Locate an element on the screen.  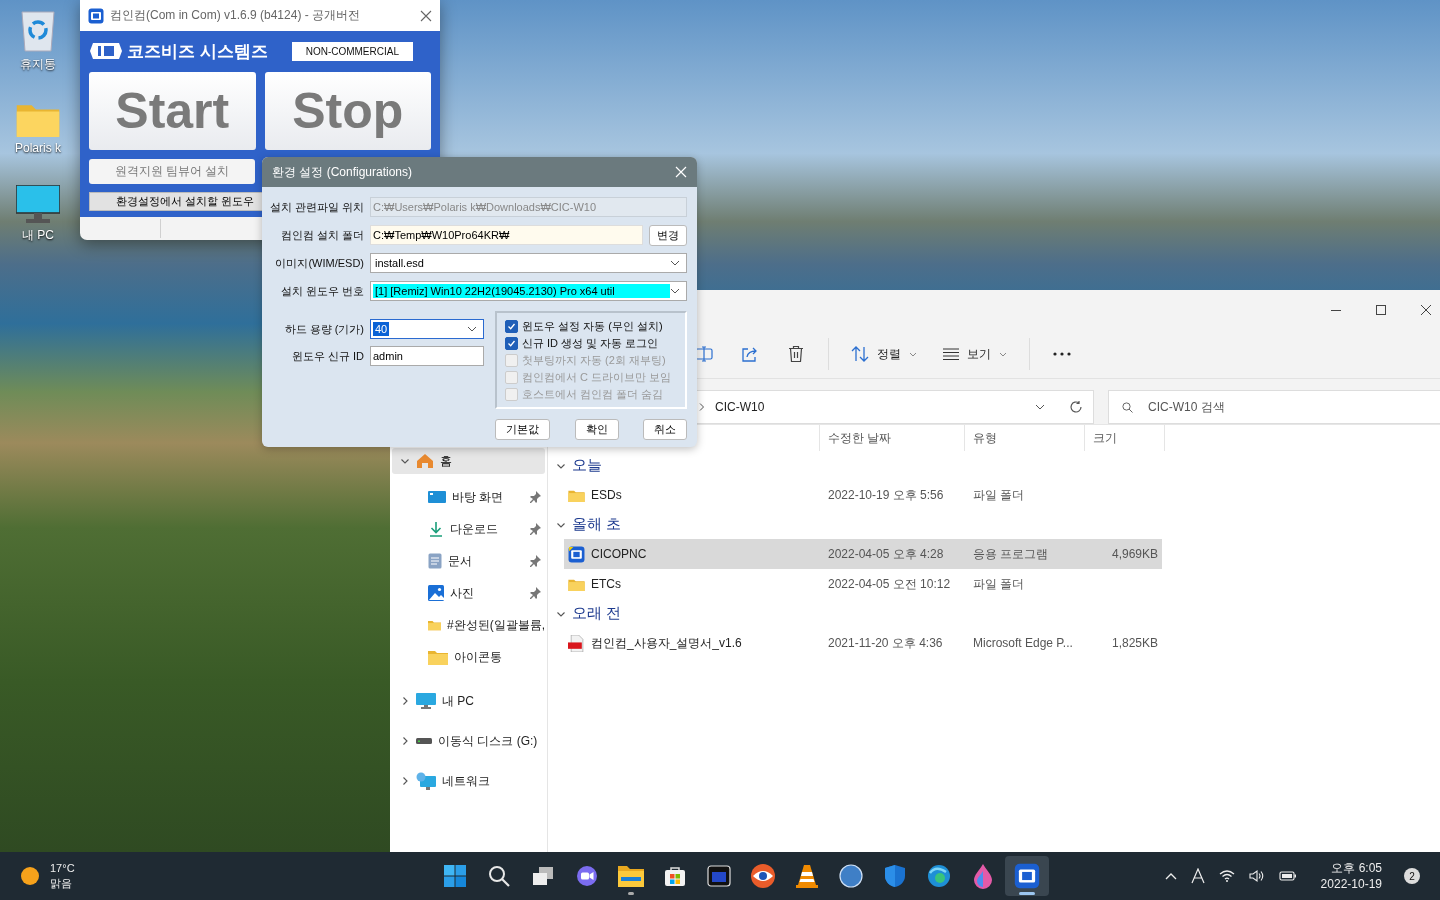
task-view-icon is located at coordinates (543, 876).